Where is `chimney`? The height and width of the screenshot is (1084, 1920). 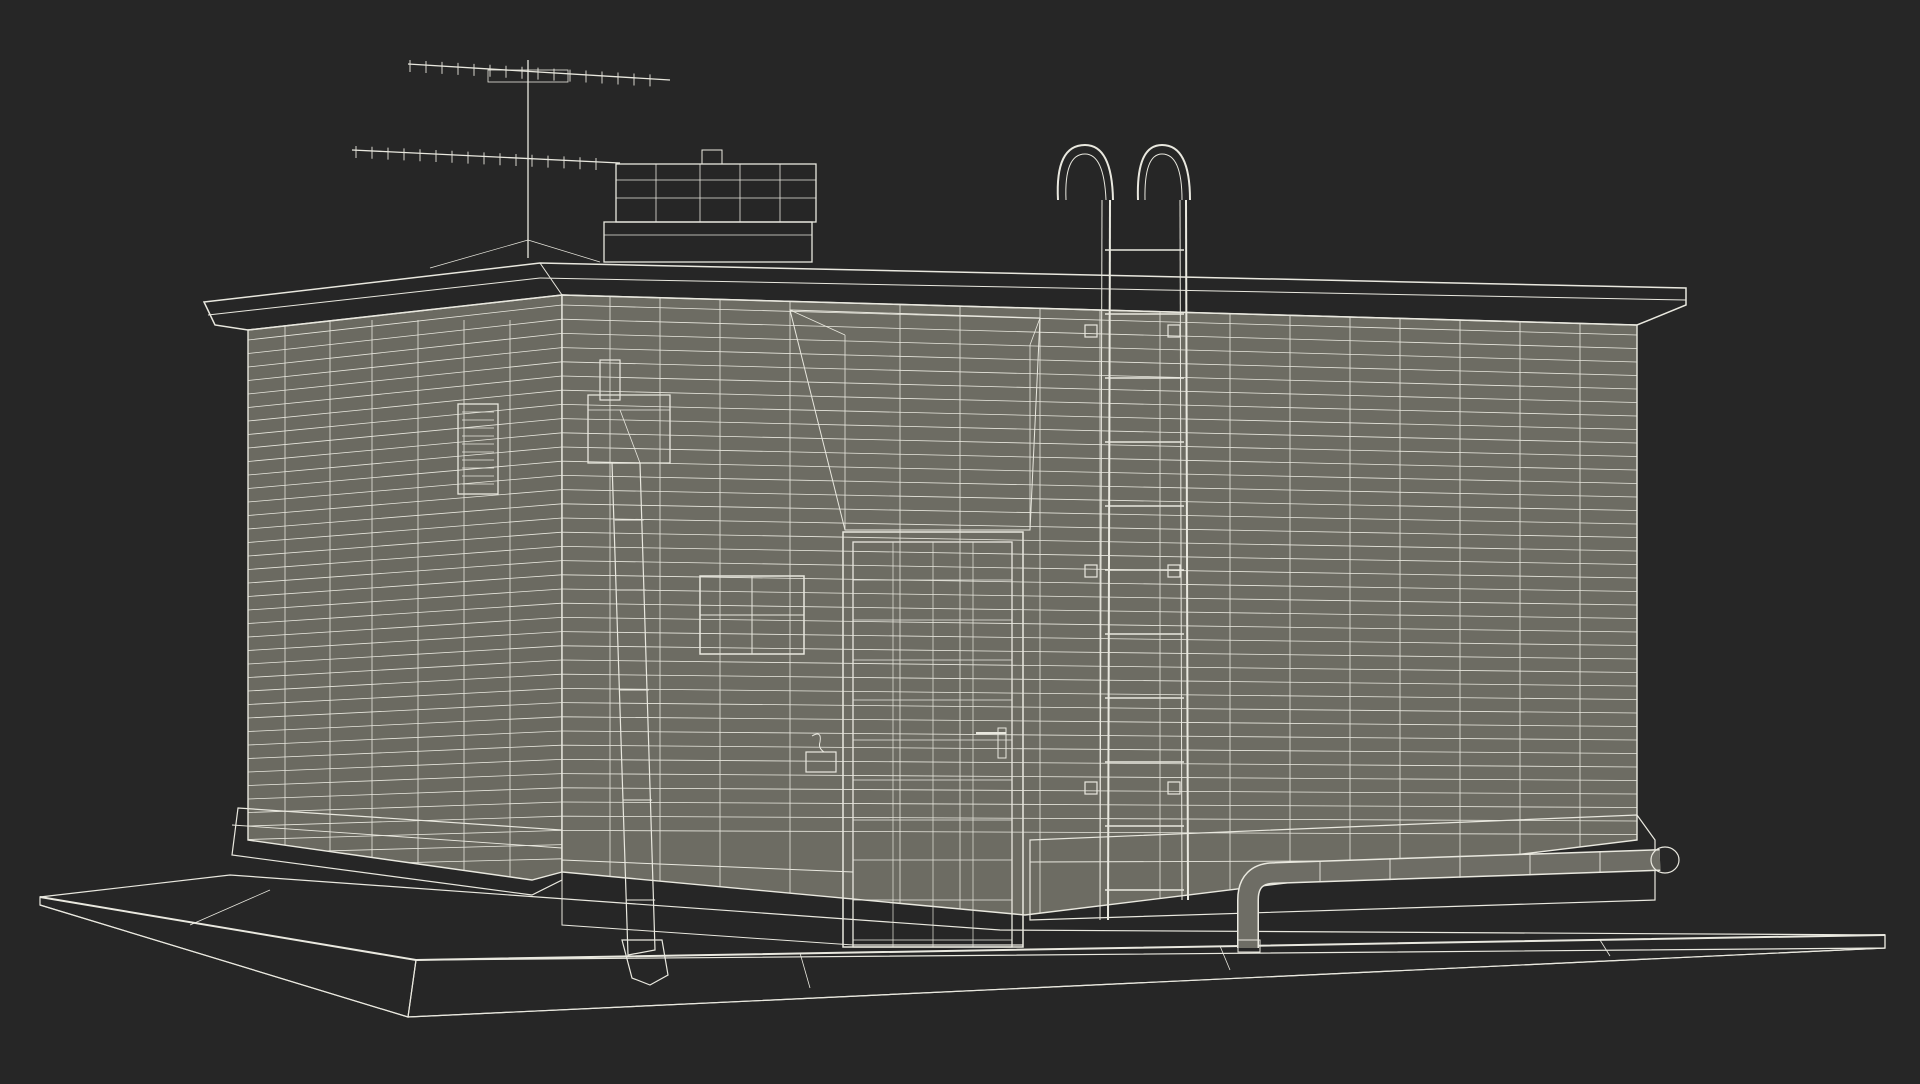 chimney is located at coordinates (710, 206).